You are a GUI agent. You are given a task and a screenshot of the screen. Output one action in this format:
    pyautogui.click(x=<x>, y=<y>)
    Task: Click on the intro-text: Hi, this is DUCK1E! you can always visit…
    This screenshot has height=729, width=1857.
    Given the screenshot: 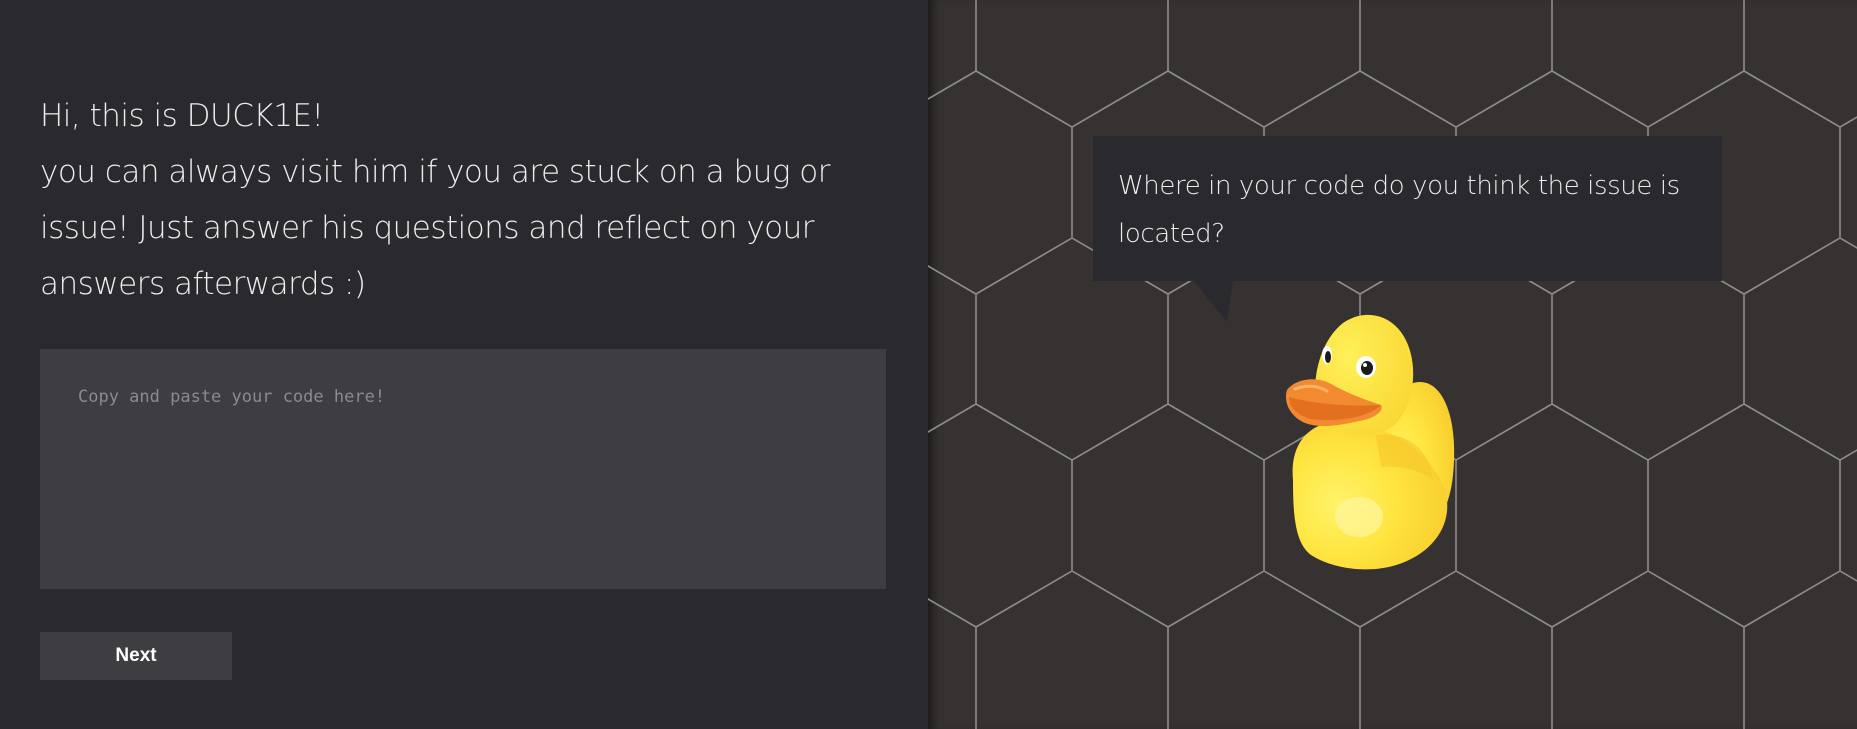 What is the action you would take?
    pyautogui.click(x=450, y=200)
    